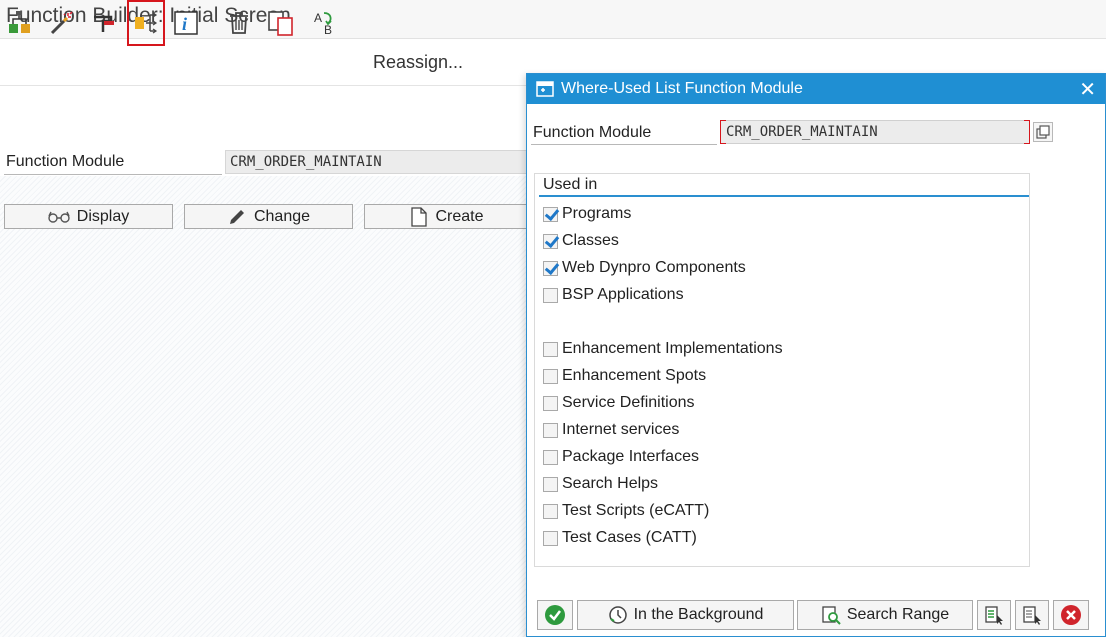 This screenshot has width=1106, height=637. What do you see at coordinates (545, 91) in the screenshot?
I see `dialog-window-icon` at bounding box center [545, 91].